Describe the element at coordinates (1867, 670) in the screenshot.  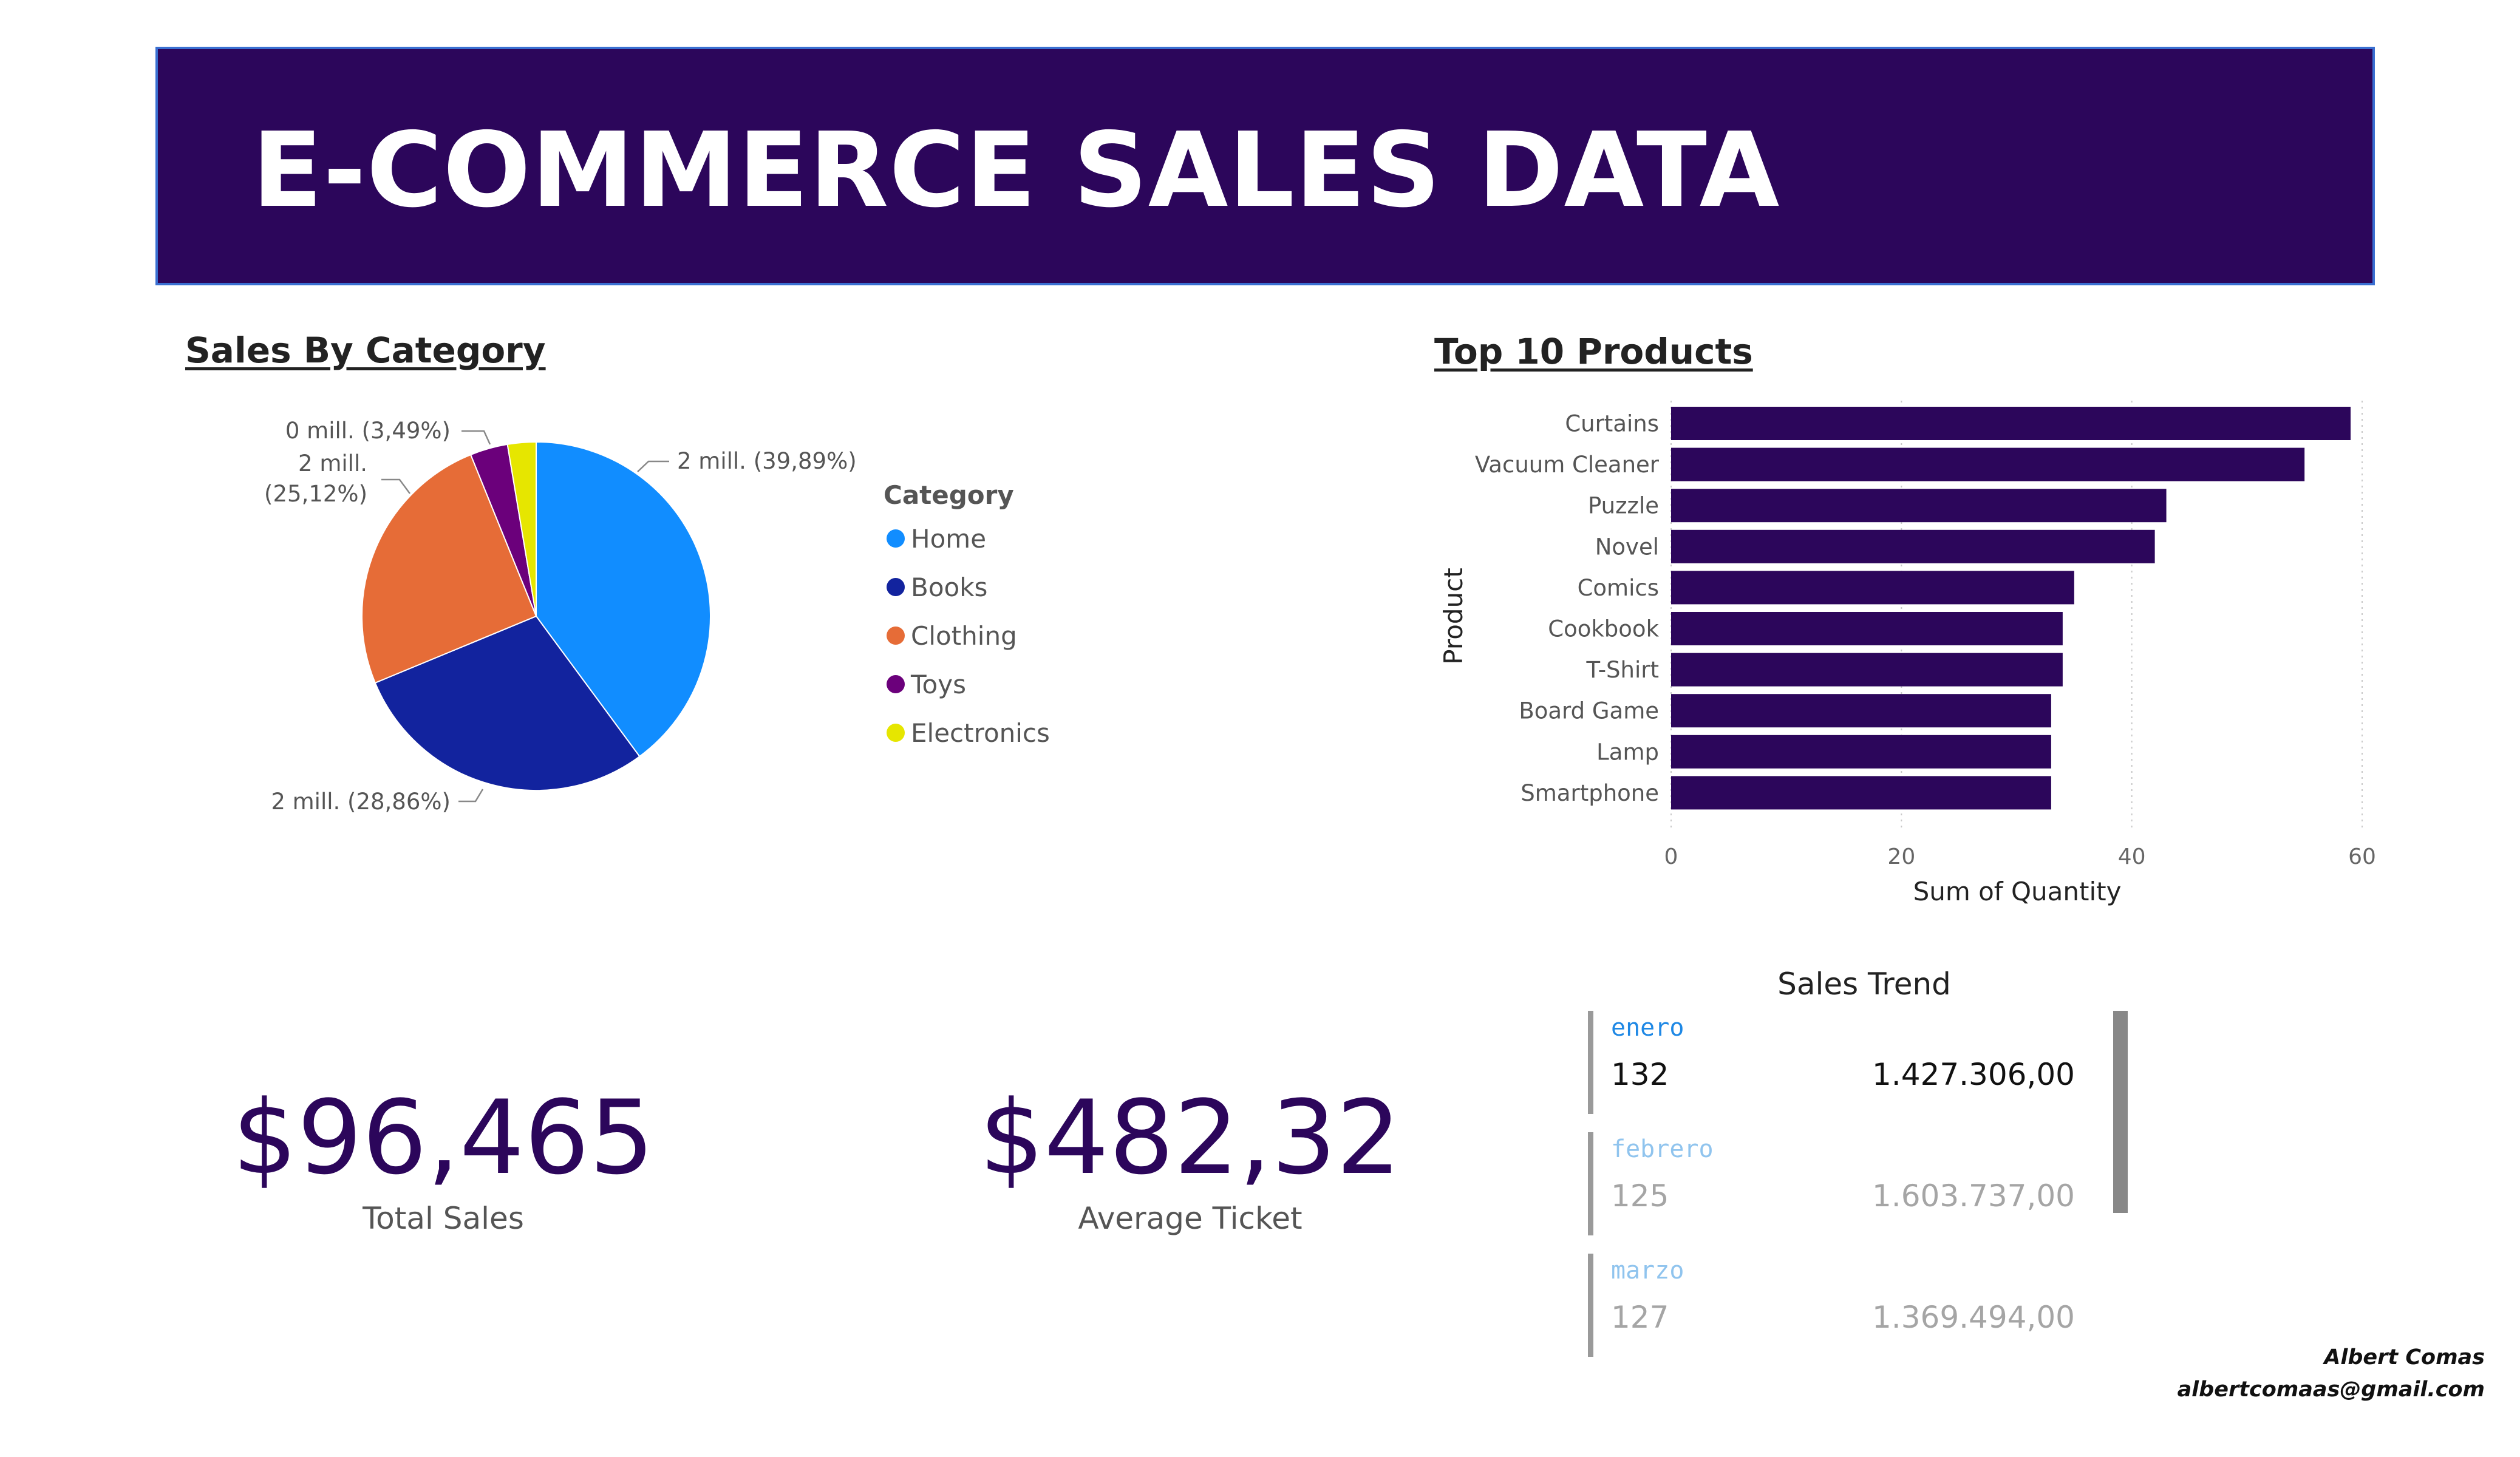
I see `bar-t-shirt` at that location.